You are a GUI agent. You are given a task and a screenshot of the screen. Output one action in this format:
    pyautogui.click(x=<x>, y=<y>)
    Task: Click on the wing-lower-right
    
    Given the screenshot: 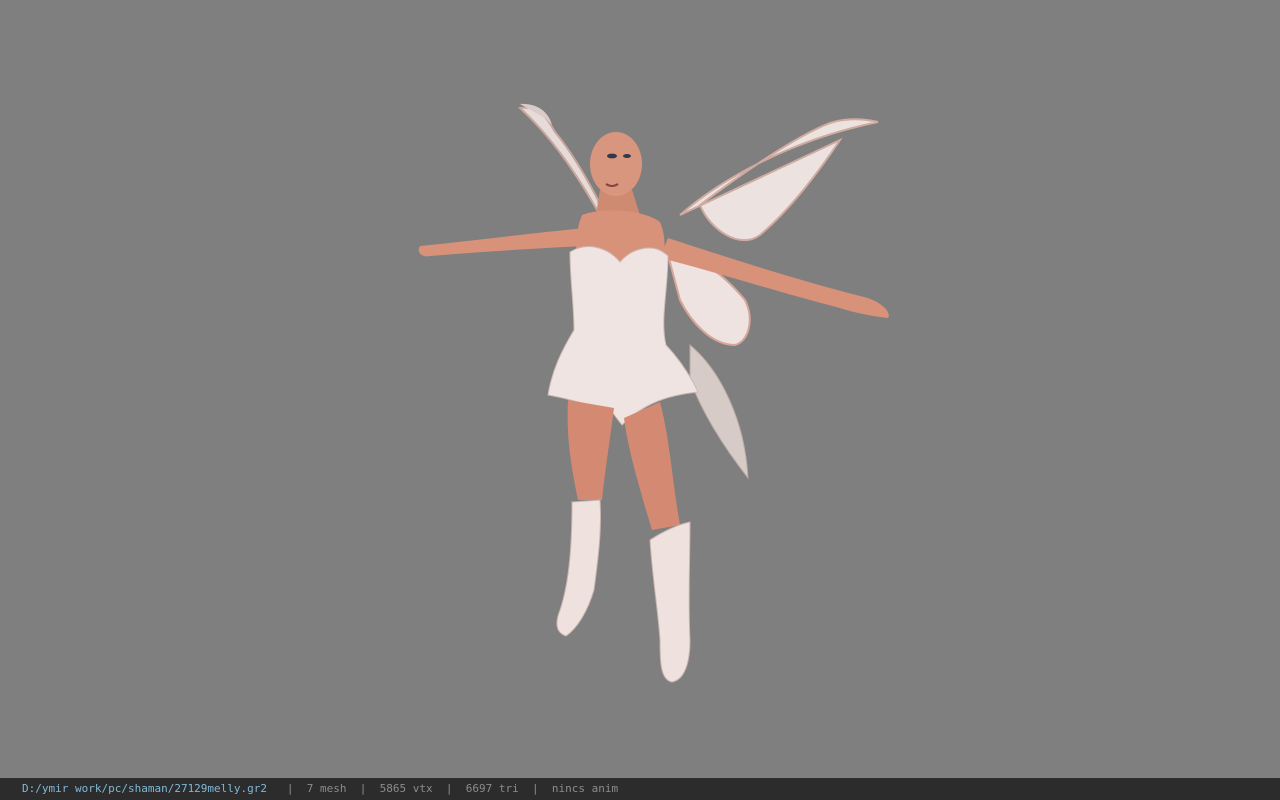 What is the action you would take?
    pyautogui.click(x=719, y=411)
    